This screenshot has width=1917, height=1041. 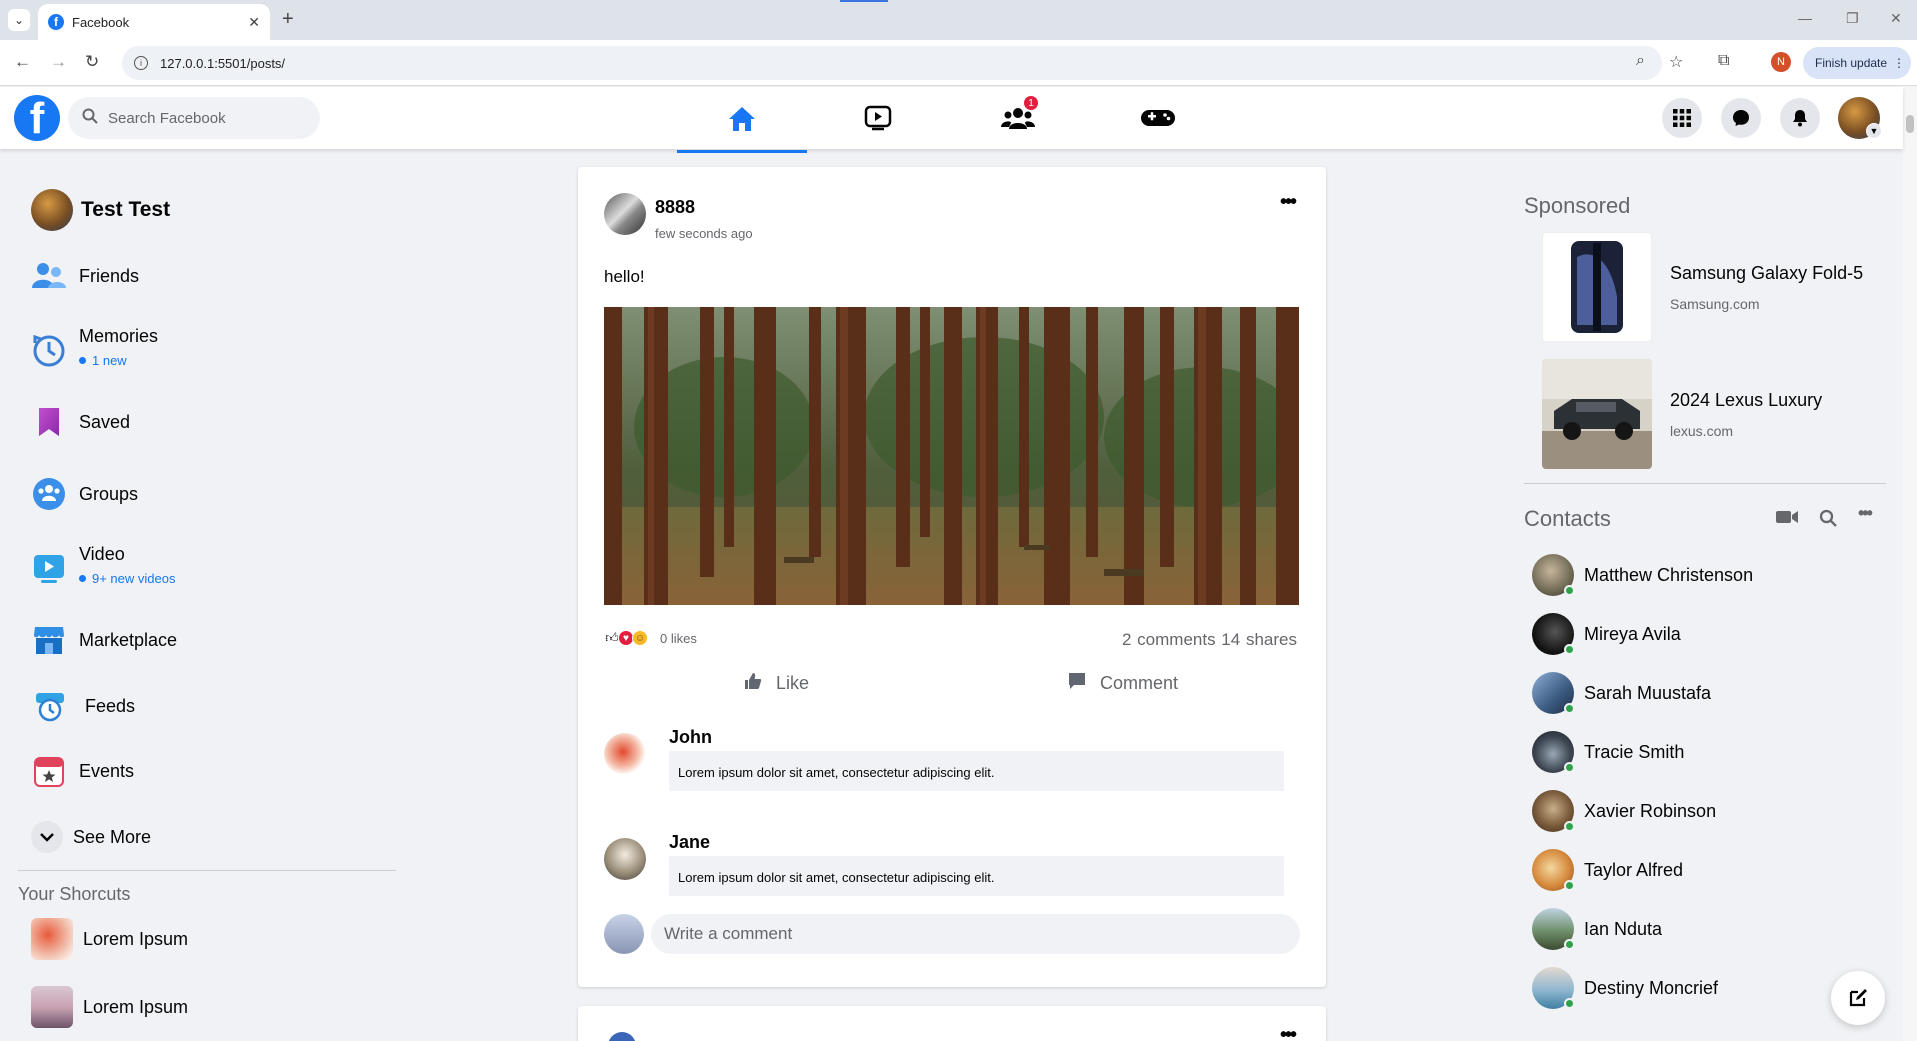 I want to click on nav-groups-tab: 1, so click(x=1018, y=118).